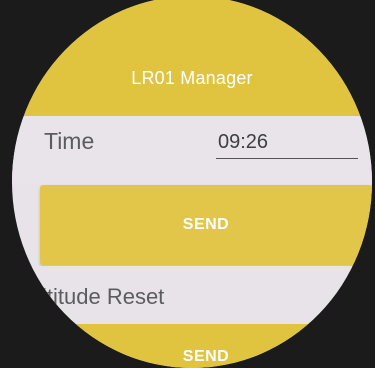 This screenshot has height=368, width=375. Describe the element at coordinates (103, 296) in the screenshot. I see `altitude-reset-label: ltitude Reset` at that location.